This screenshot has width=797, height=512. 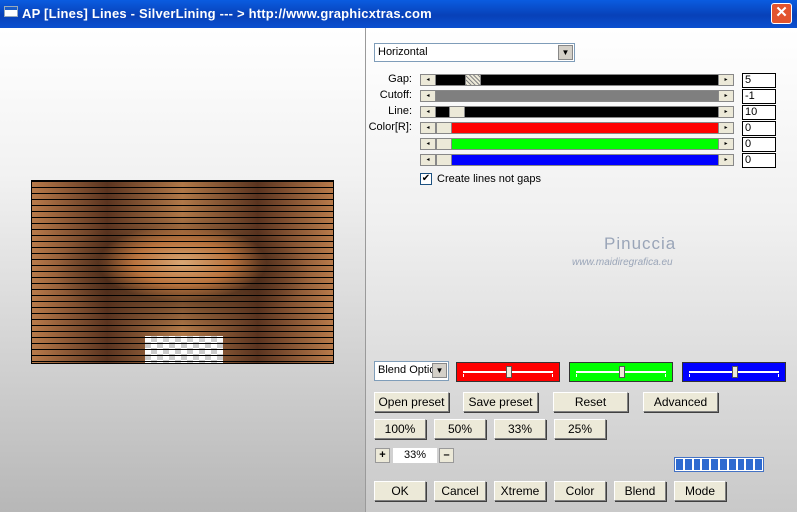 What do you see at coordinates (444, 144) in the screenshot?
I see `color-green-thumb` at bounding box center [444, 144].